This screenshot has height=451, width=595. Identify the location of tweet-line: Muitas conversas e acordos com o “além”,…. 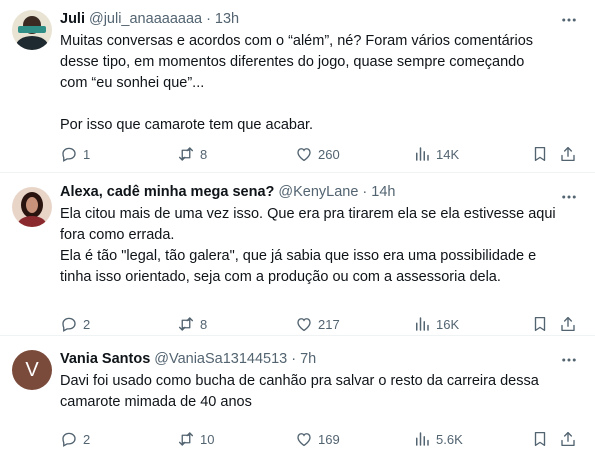
(297, 41).